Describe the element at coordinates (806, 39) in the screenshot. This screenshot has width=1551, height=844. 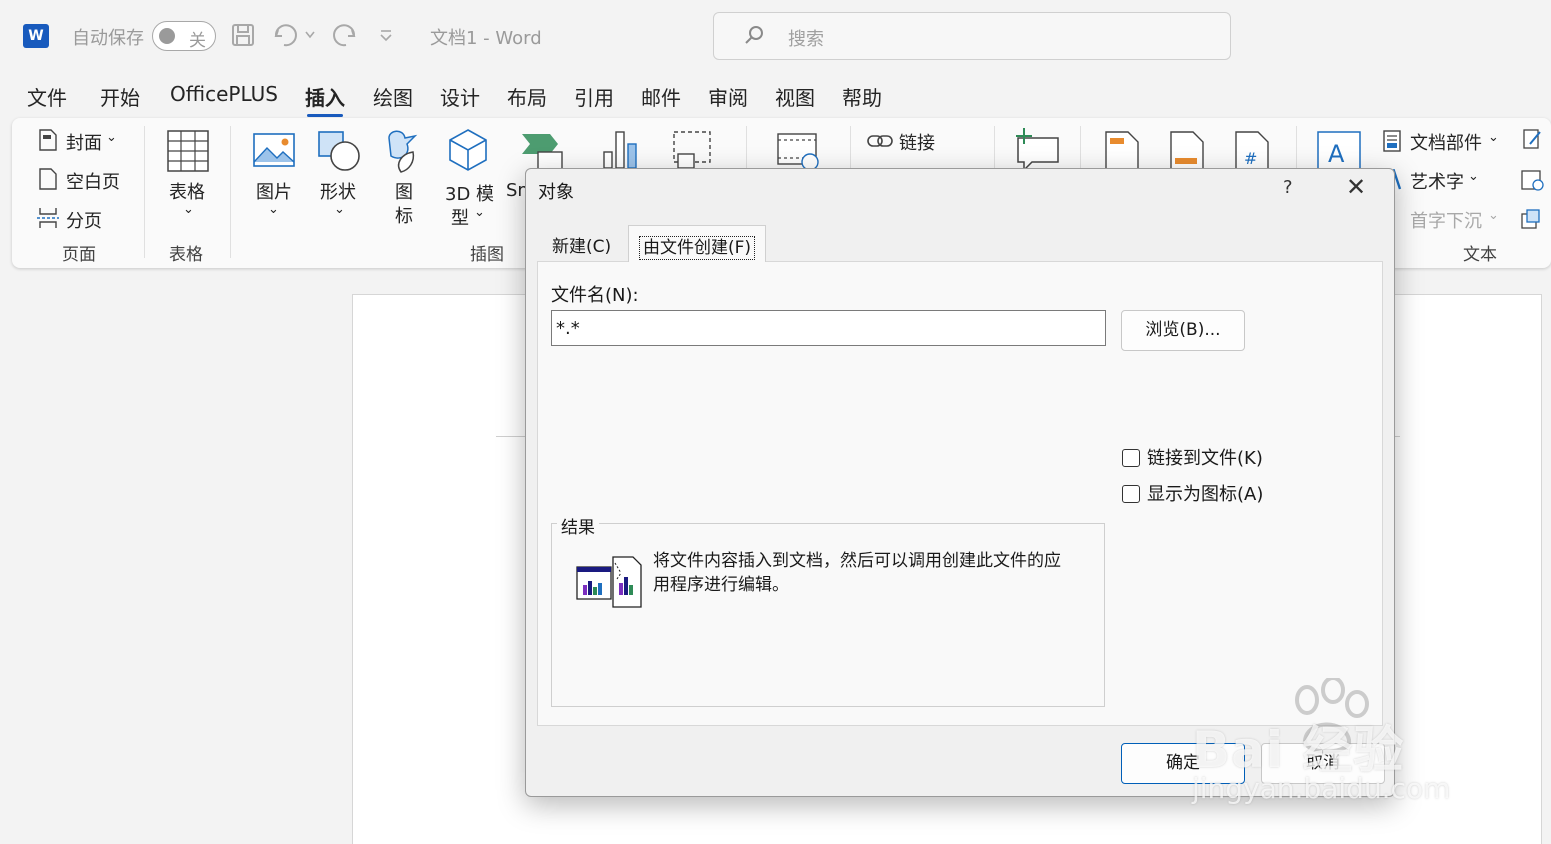
I see `search-placeholder: 搜索` at that location.